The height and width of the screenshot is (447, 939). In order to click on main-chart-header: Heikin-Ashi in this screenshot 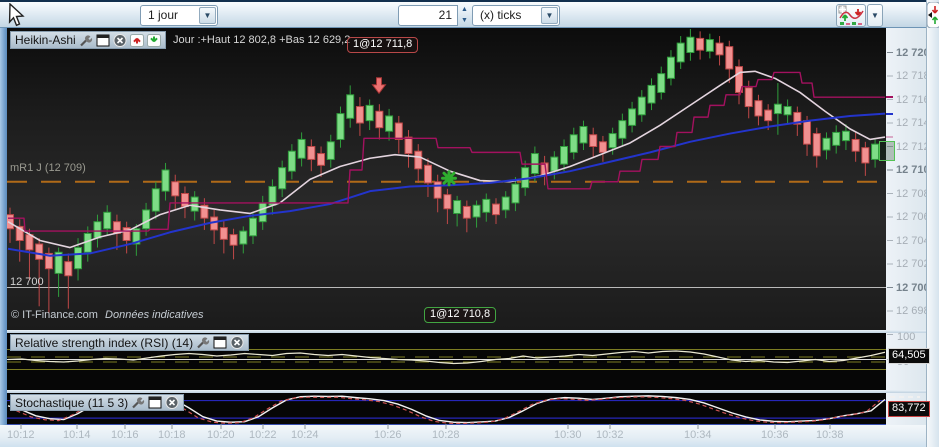, I will do `click(88, 40)`.